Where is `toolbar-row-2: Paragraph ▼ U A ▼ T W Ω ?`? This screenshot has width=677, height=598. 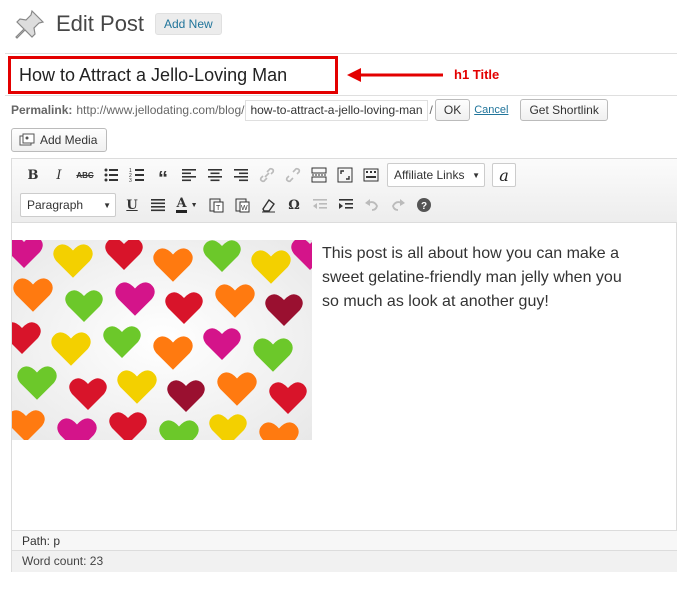 toolbar-row-2: Paragraph ▼ U A ▼ T W Ω ? is located at coordinates (228, 205).